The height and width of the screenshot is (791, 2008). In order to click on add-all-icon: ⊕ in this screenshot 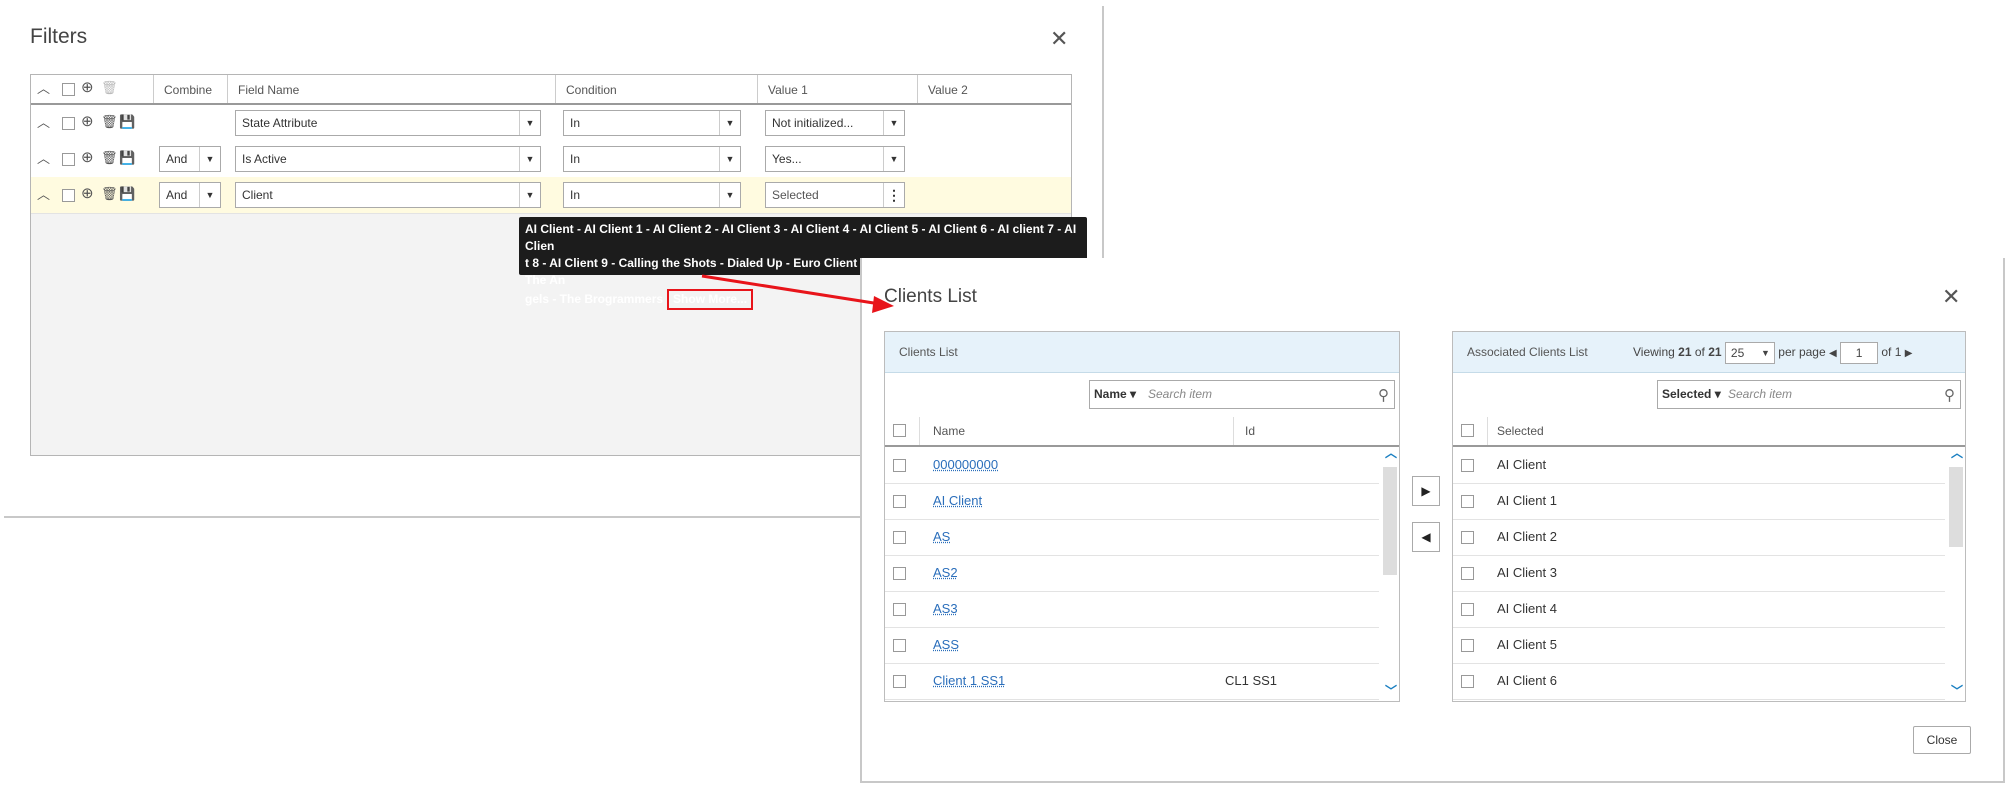, I will do `click(87, 87)`.